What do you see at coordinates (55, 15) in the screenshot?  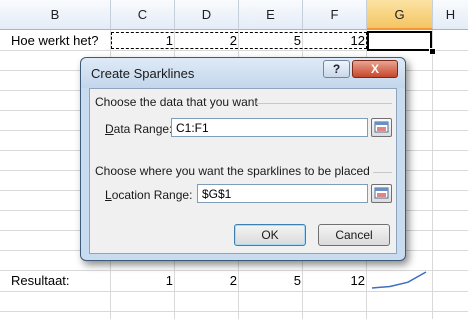 I see `column-header-b: B` at bounding box center [55, 15].